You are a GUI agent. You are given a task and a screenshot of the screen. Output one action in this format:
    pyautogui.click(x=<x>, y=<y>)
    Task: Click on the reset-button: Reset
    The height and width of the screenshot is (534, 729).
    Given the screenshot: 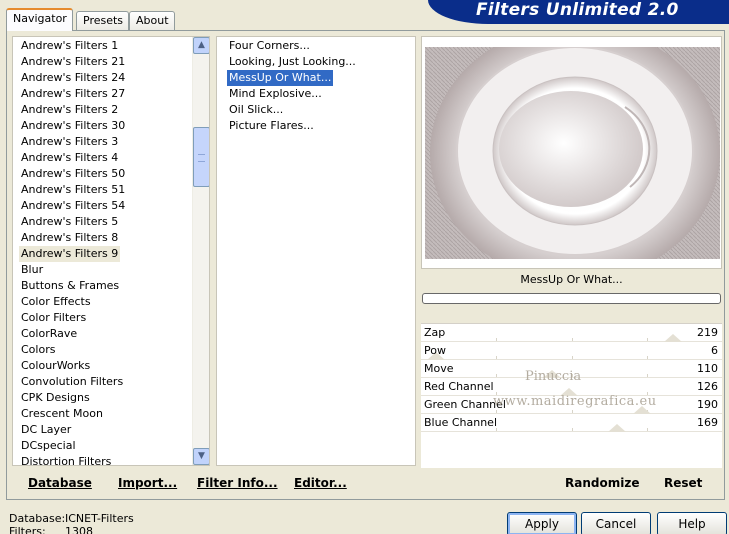 What is the action you would take?
    pyautogui.click(x=683, y=483)
    